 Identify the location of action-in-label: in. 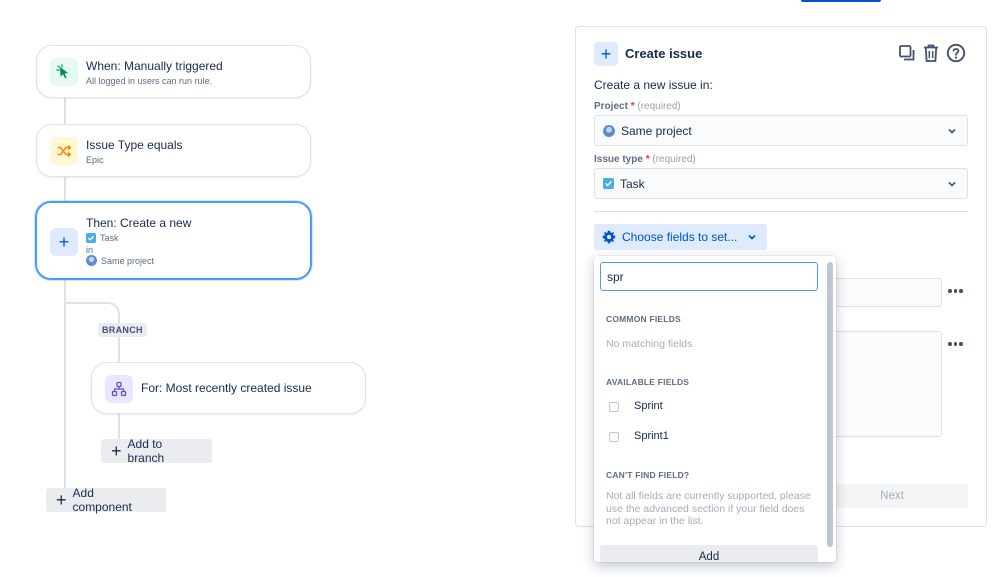
(90, 250).